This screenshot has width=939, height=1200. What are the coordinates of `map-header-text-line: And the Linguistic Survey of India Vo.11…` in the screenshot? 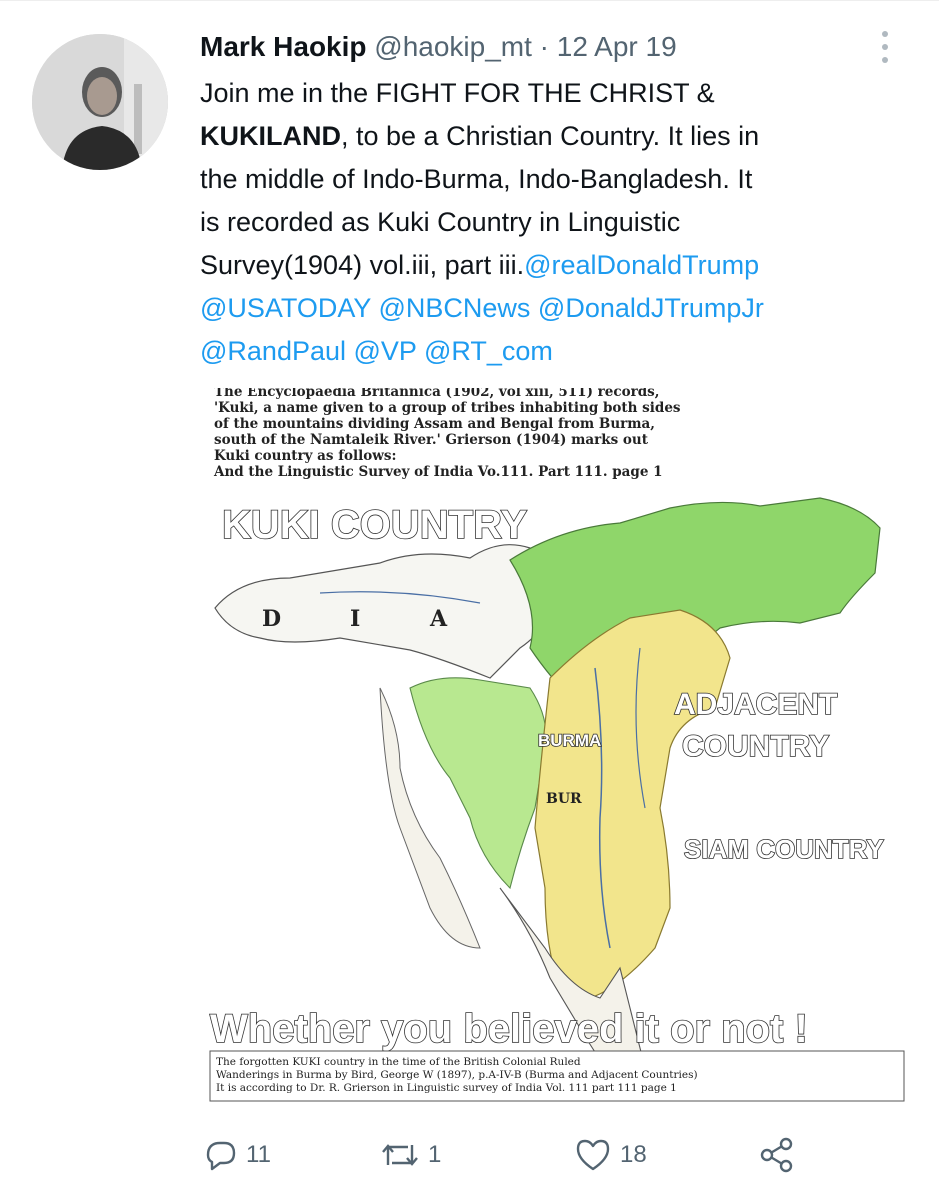 It's located at (438, 472).